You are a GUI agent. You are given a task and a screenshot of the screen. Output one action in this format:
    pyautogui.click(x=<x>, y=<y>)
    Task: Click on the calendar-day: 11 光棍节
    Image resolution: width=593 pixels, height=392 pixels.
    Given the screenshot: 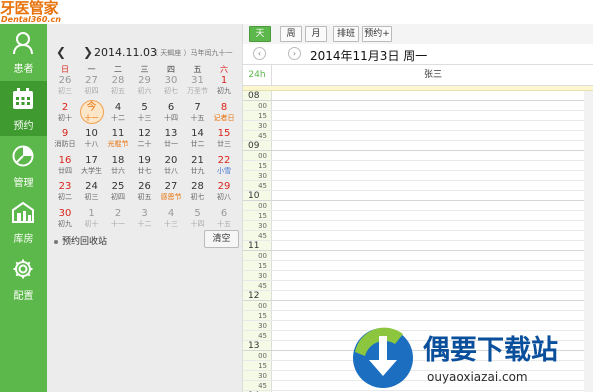 What is the action you would take?
    pyautogui.click(x=118, y=140)
    